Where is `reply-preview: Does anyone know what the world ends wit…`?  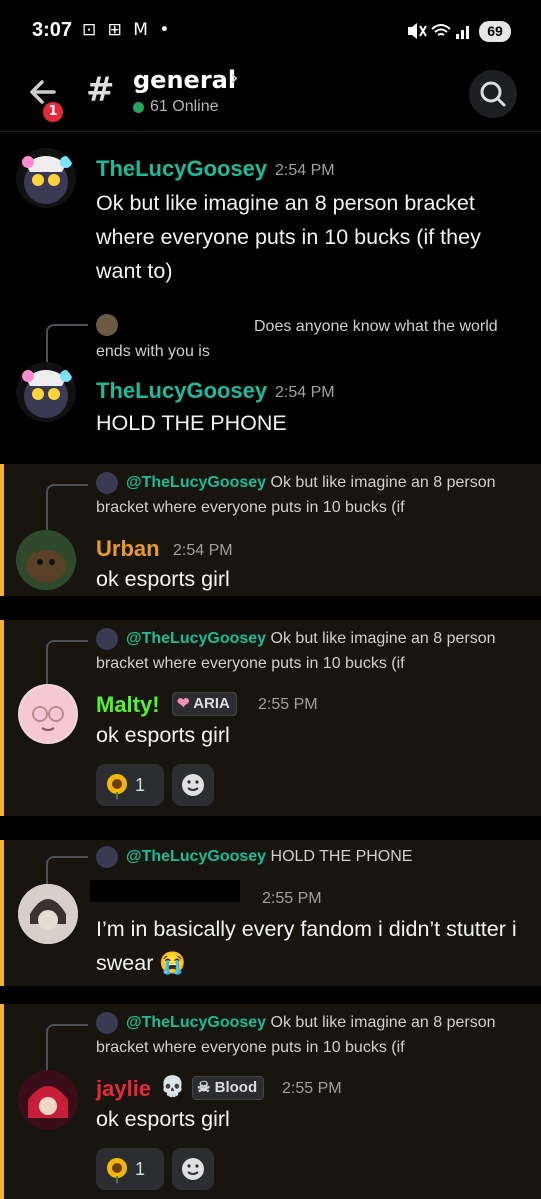 reply-preview: Does anyone know what the world ends wit… is located at coordinates (311, 339).